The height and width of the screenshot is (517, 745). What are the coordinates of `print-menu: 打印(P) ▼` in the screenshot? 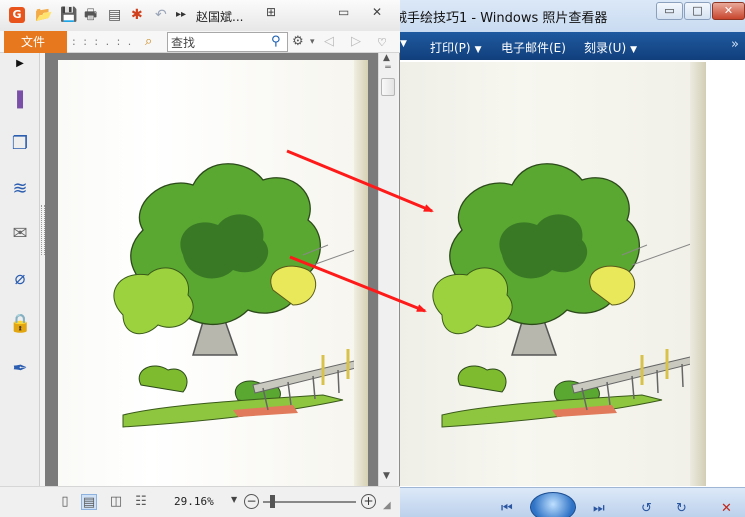 It's located at (456, 47).